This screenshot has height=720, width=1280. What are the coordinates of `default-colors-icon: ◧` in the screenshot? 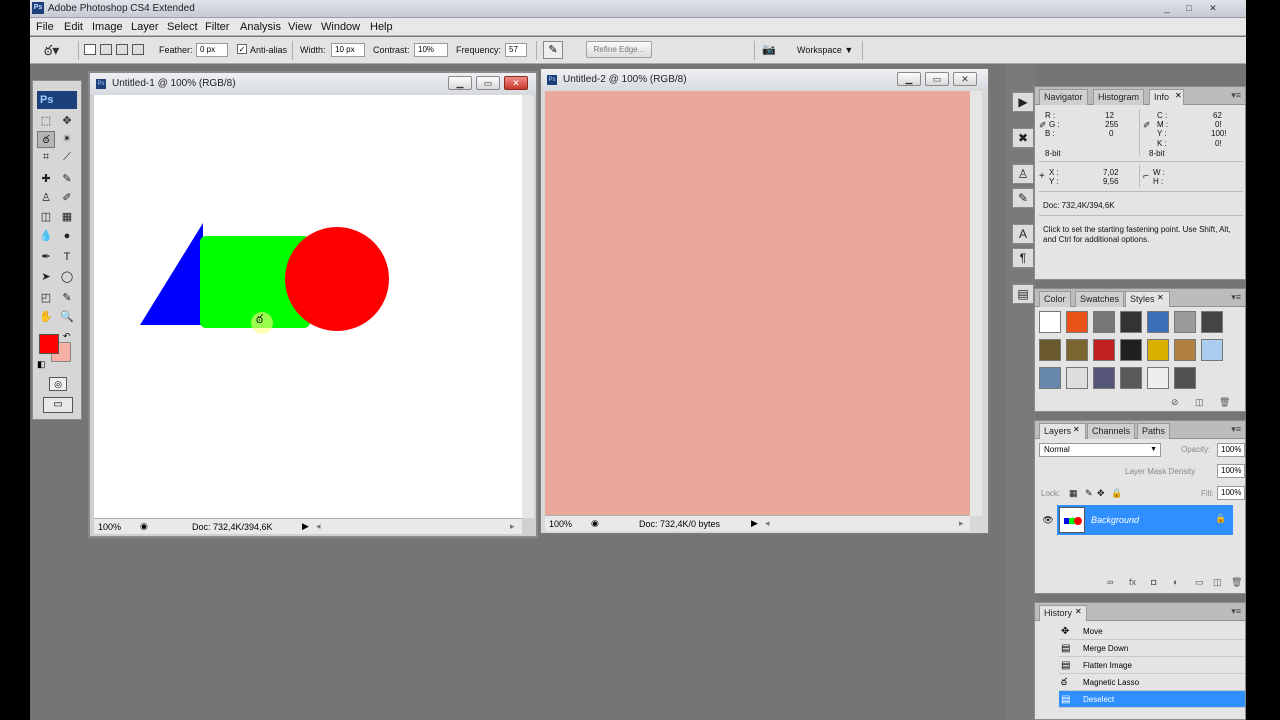 It's located at (41, 364).